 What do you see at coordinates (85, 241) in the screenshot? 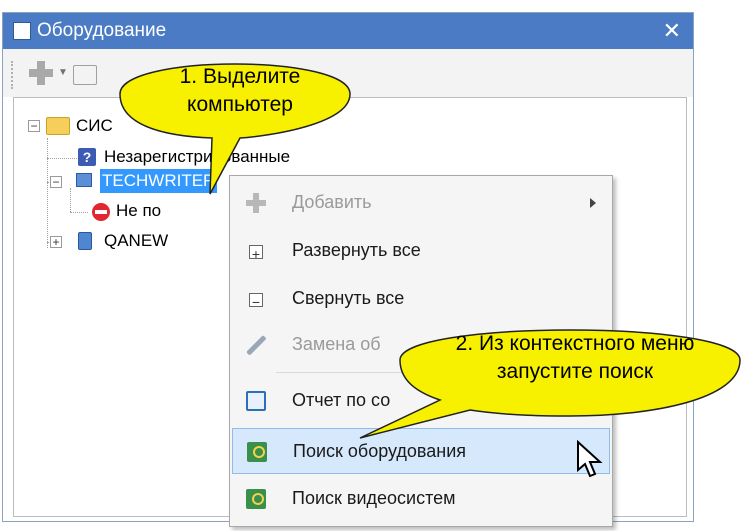
I see `server-icon` at bounding box center [85, 241].